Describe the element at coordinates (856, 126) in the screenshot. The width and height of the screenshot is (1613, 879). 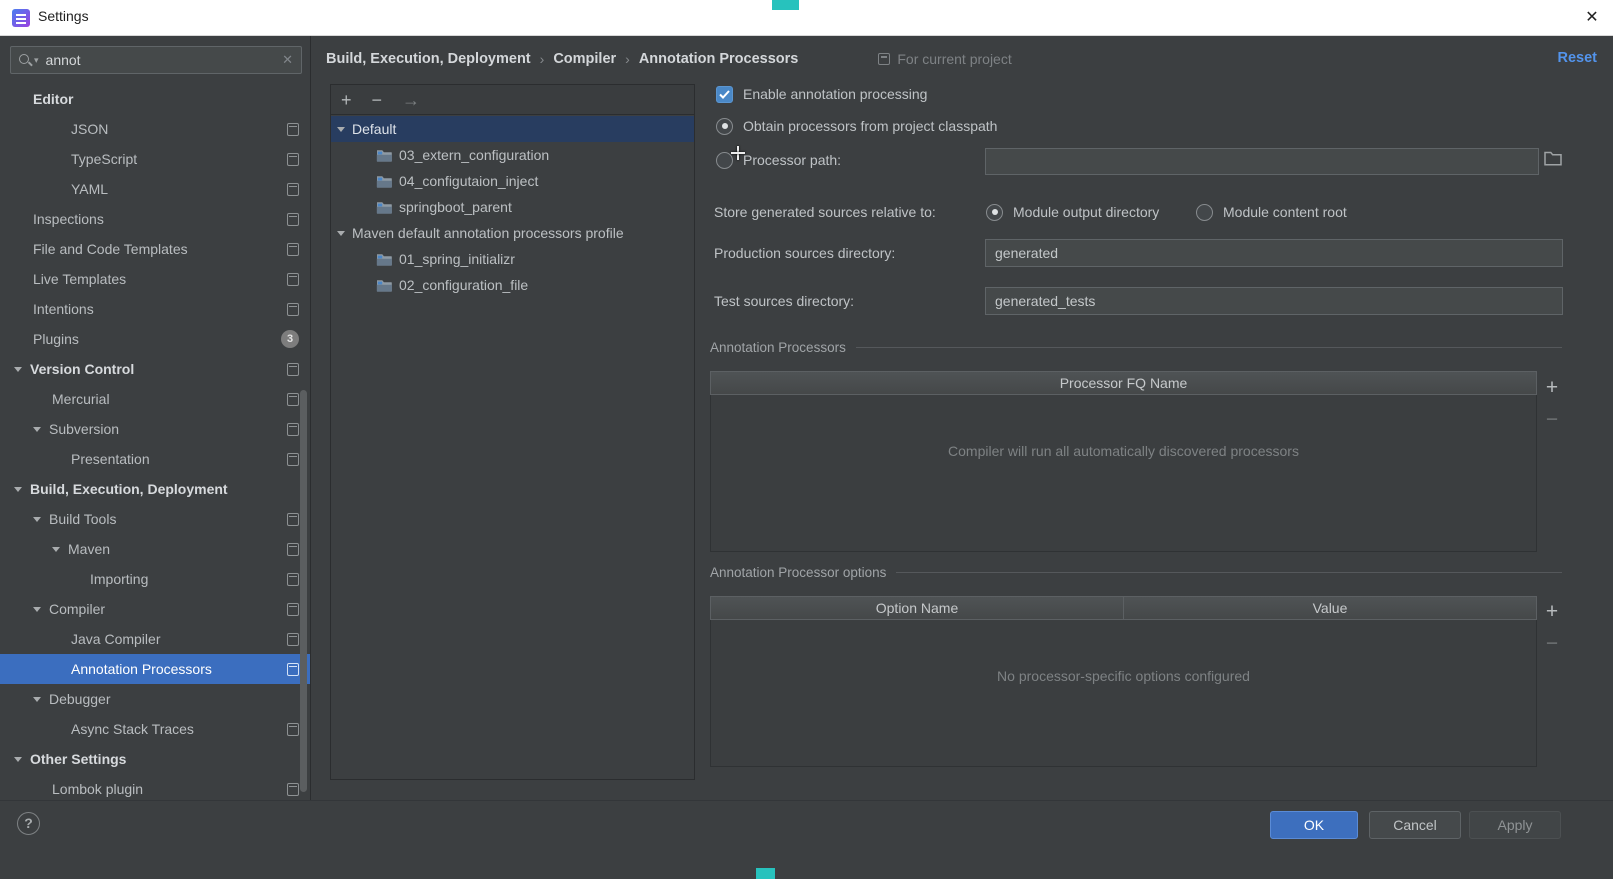
I see `obtain-processors-radio: Obtain processors from project classpath` at that location.